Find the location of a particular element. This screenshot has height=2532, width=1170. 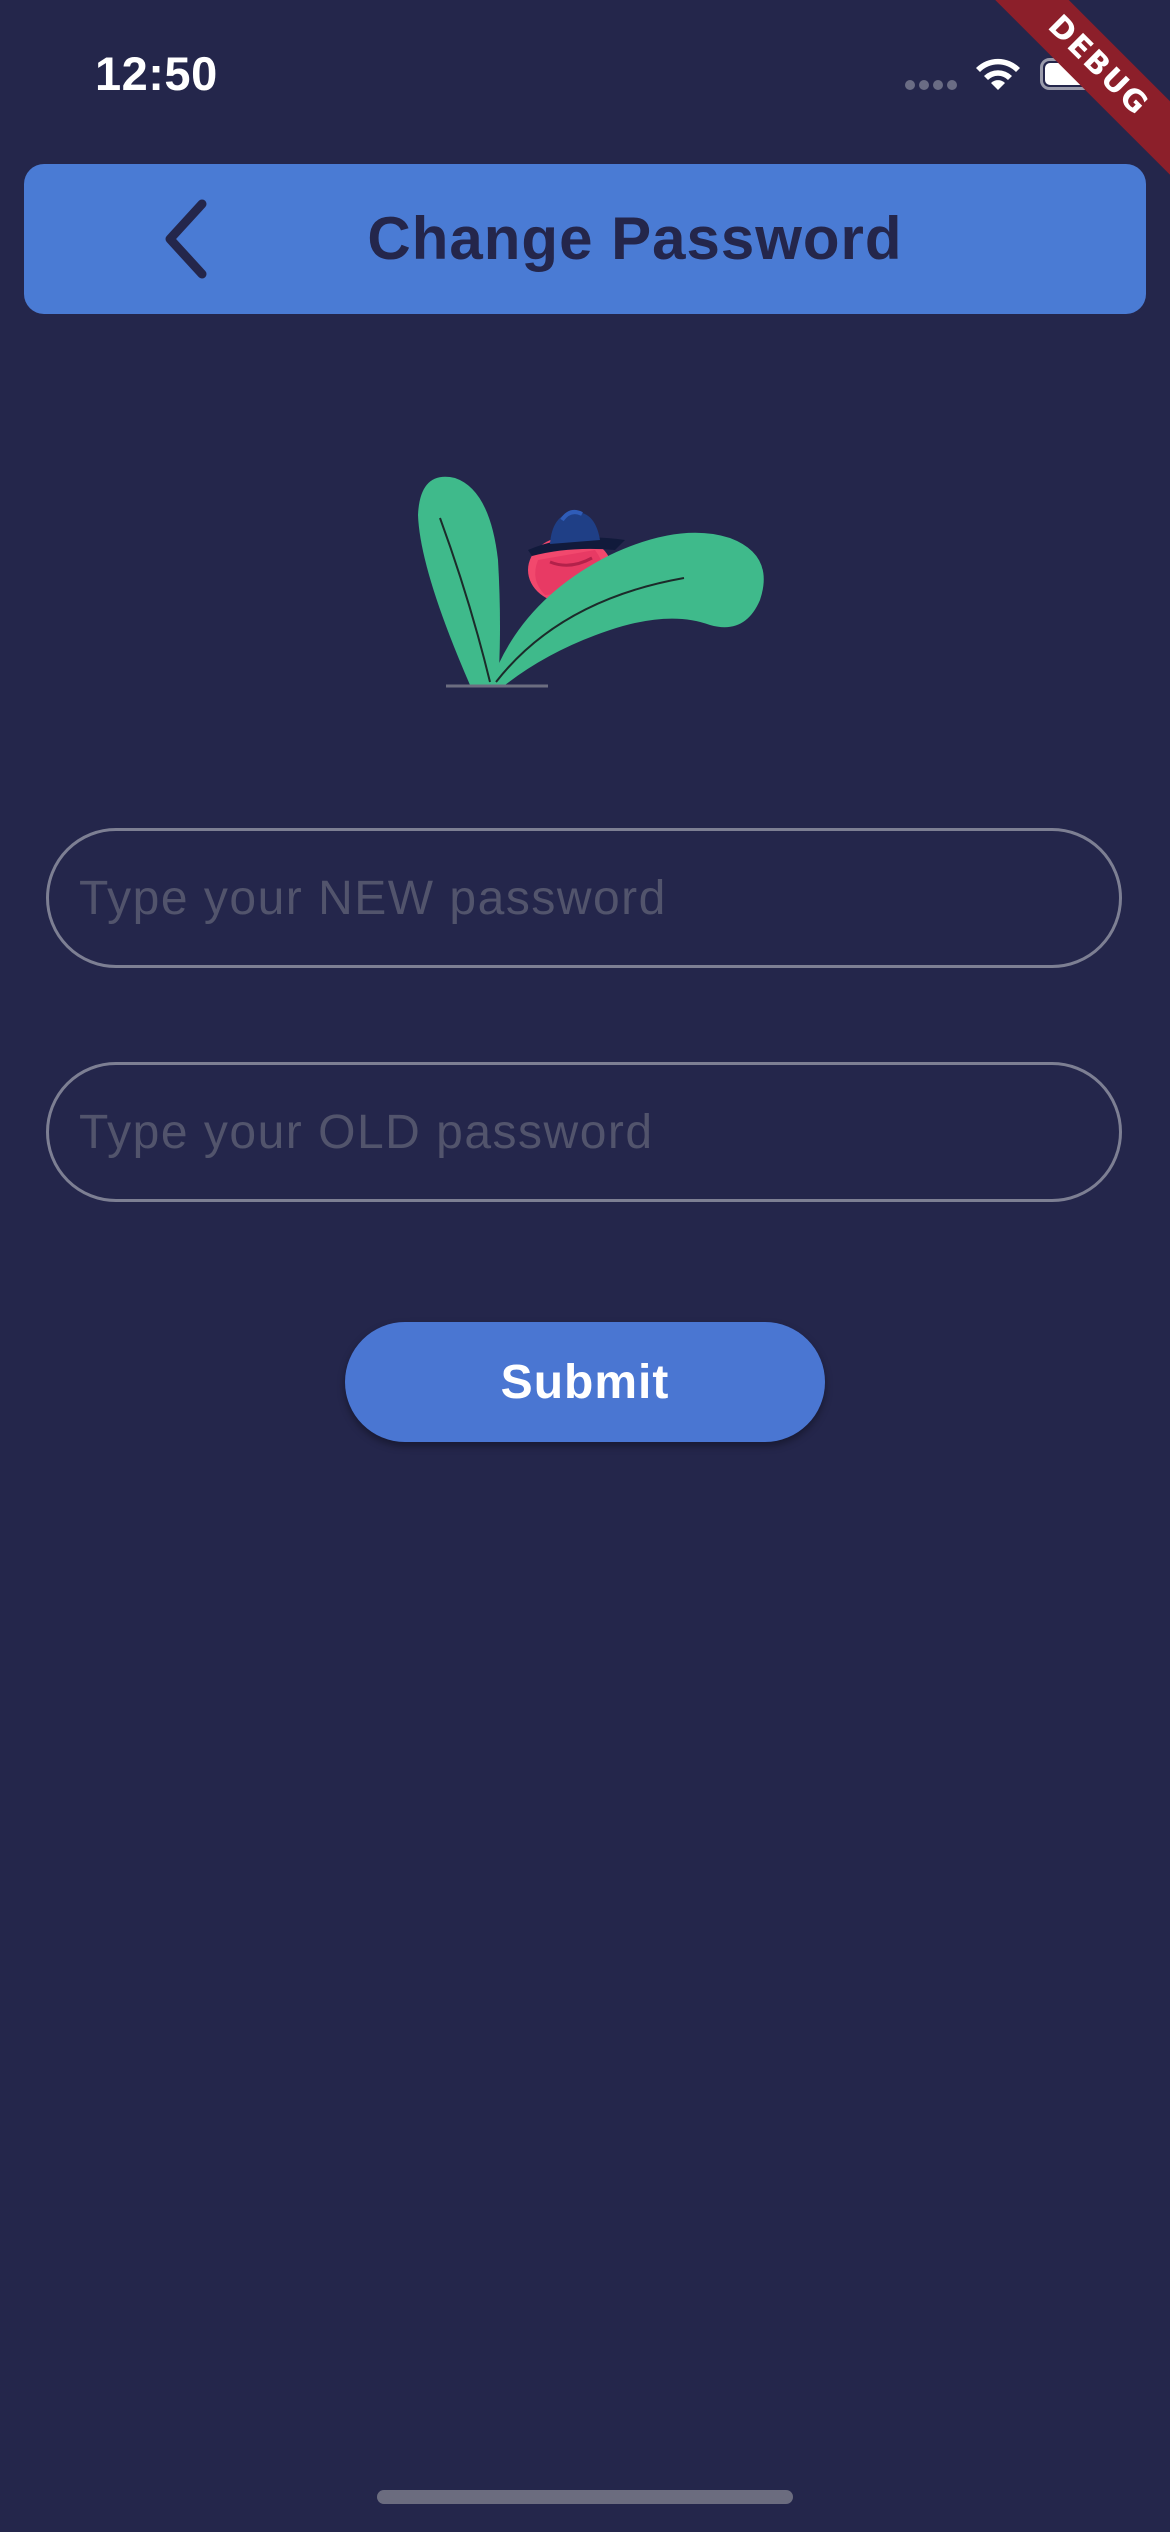

app-bar: Change Password is located at coordinates (585, 239).